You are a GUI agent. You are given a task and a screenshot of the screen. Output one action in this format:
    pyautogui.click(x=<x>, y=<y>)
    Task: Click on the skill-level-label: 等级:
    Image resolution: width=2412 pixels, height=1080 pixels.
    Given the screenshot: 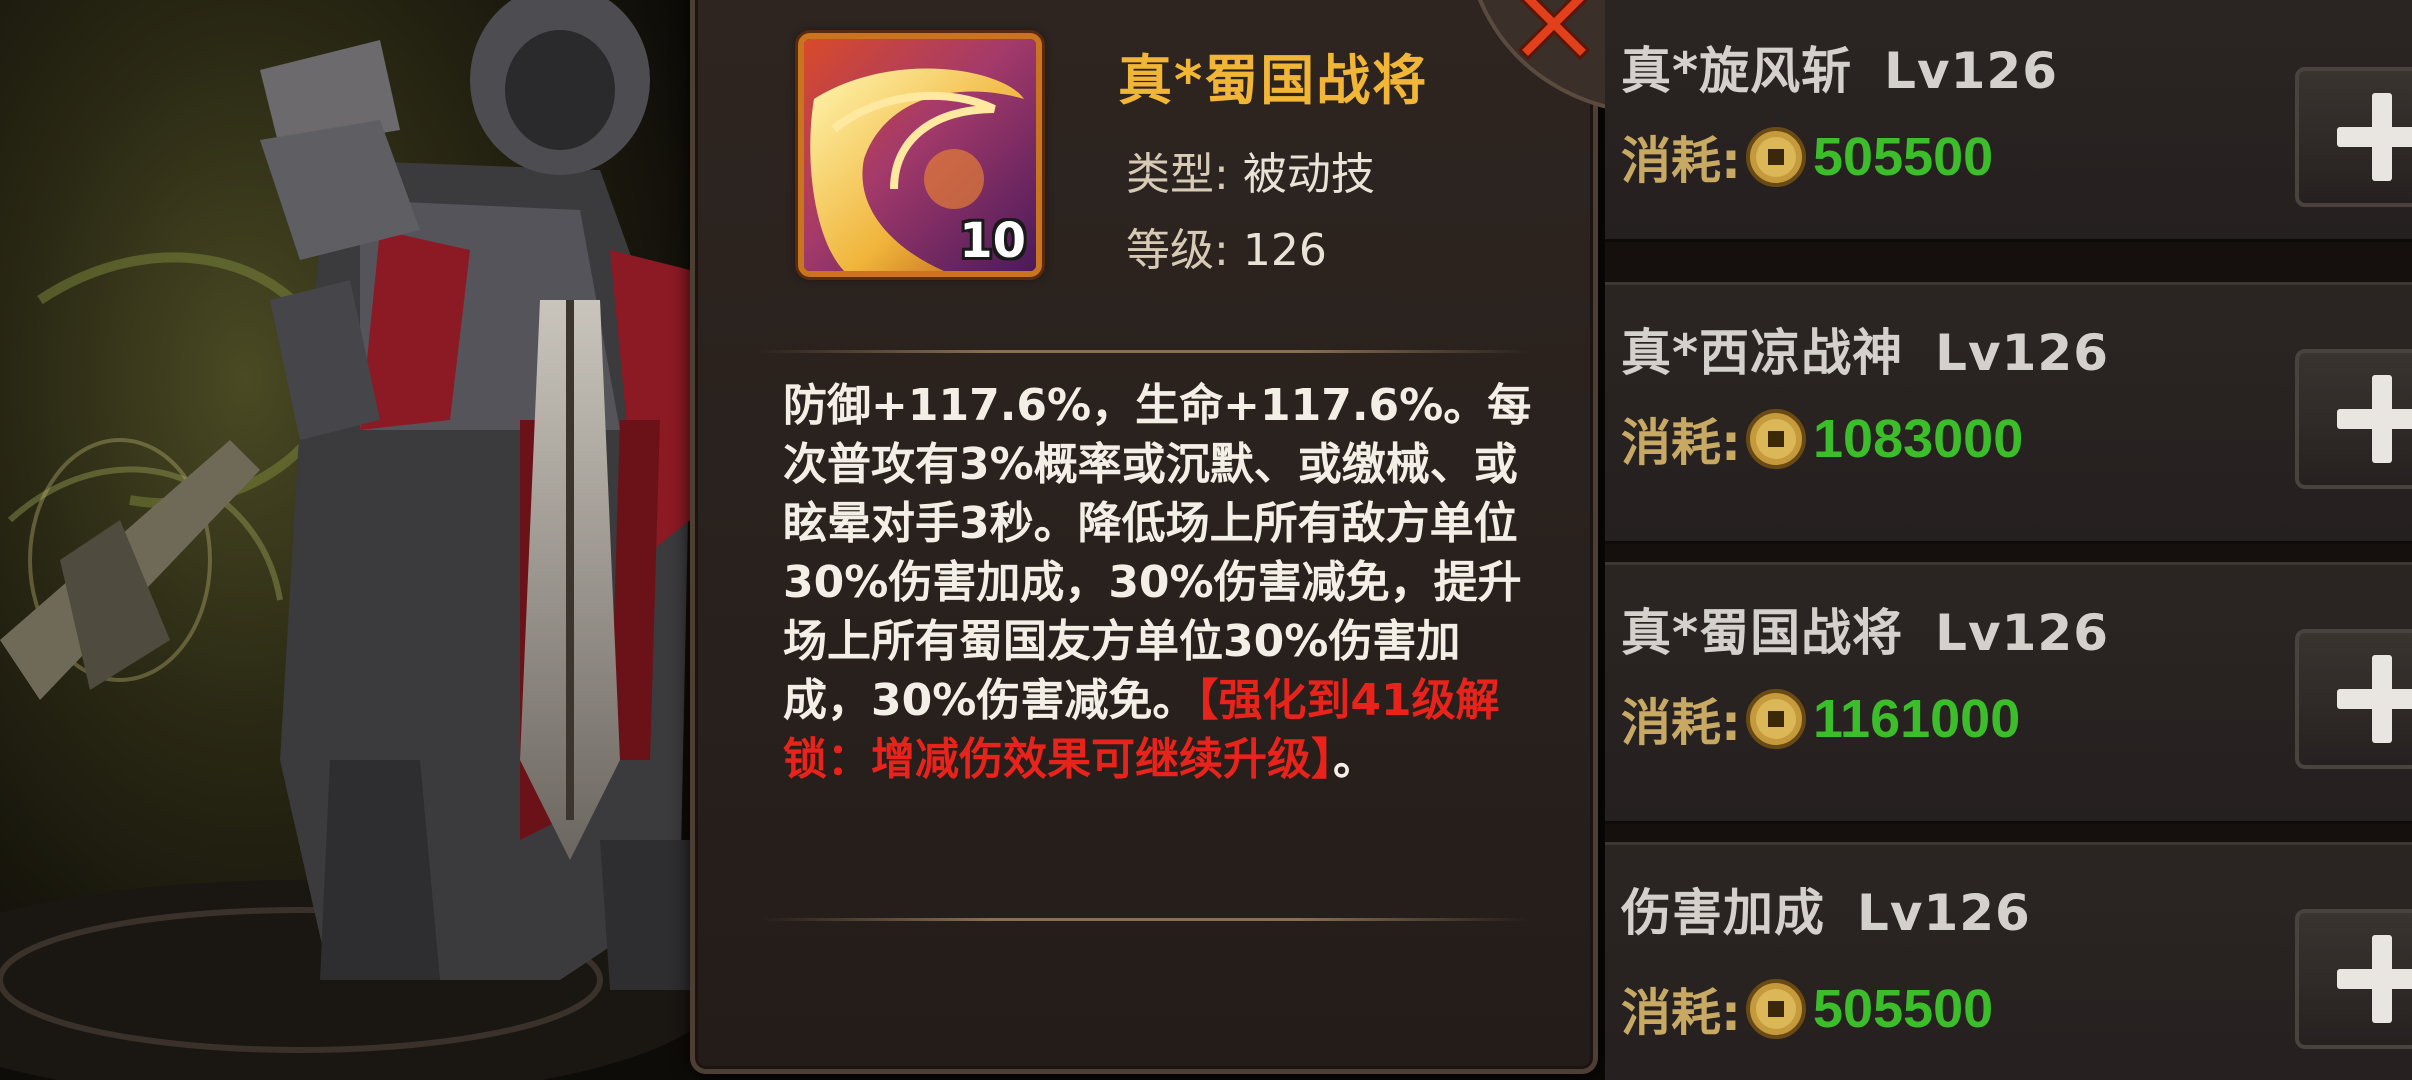 What is the action you would take?
    pyautogui.click(x=1177, y=250)
    